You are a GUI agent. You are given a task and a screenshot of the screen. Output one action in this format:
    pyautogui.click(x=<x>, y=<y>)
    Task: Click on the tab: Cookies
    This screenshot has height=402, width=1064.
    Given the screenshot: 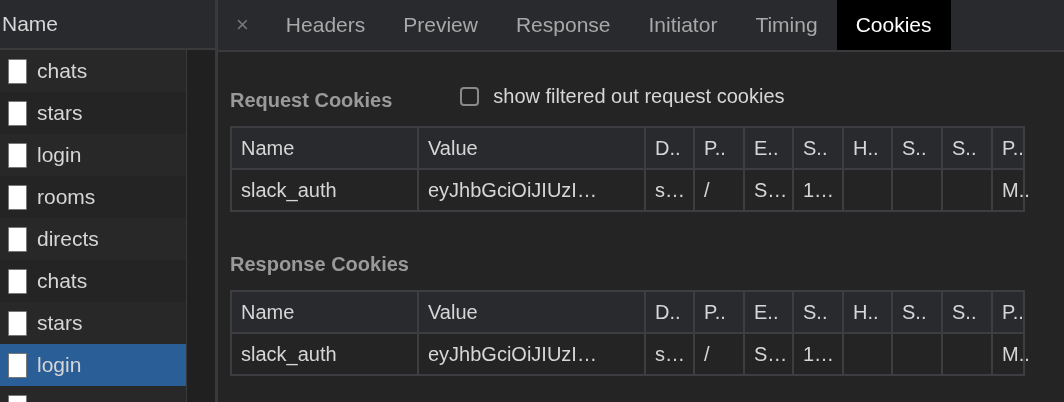 What is the action you would take?
    pyautogui.click(x=893, y=25)
    